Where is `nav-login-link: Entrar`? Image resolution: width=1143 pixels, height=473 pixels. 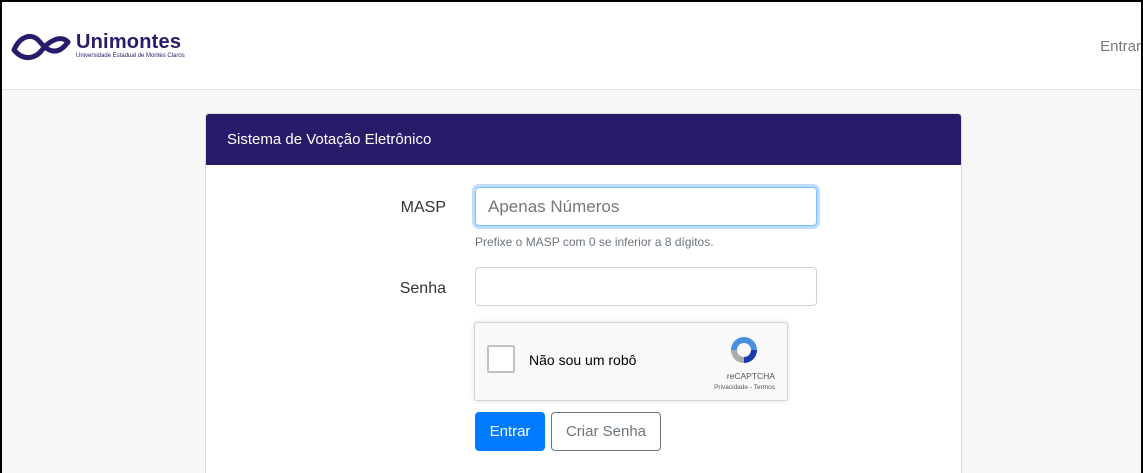 nav-login-link: Entrar is located at coordinates (1120, 46).